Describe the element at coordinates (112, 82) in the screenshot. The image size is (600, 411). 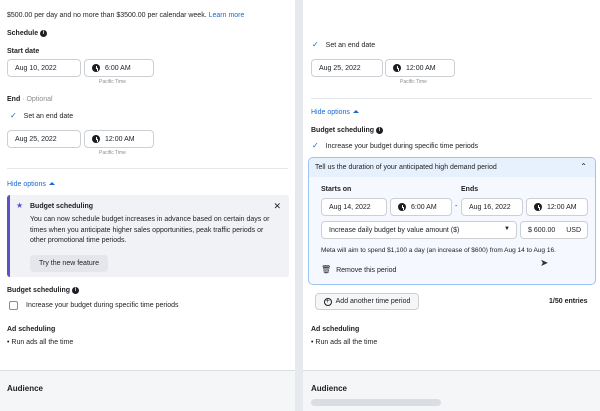
I see `start-timezone: Pacific Time` at that location.